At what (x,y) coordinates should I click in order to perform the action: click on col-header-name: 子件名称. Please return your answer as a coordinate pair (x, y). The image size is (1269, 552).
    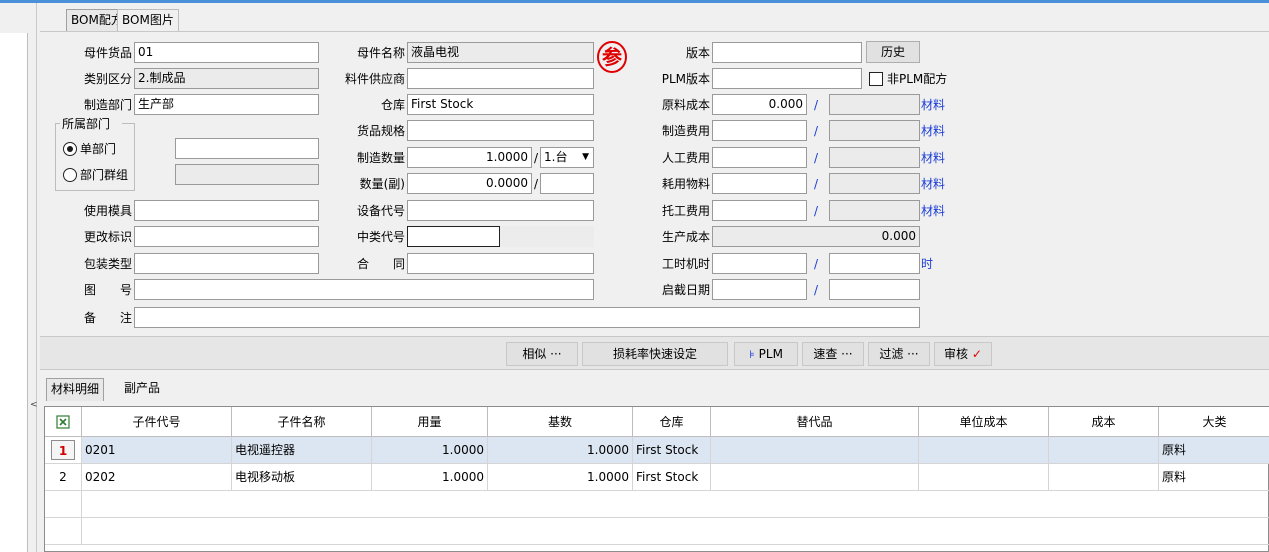
    Looking at the image, I should click on (302, 422).